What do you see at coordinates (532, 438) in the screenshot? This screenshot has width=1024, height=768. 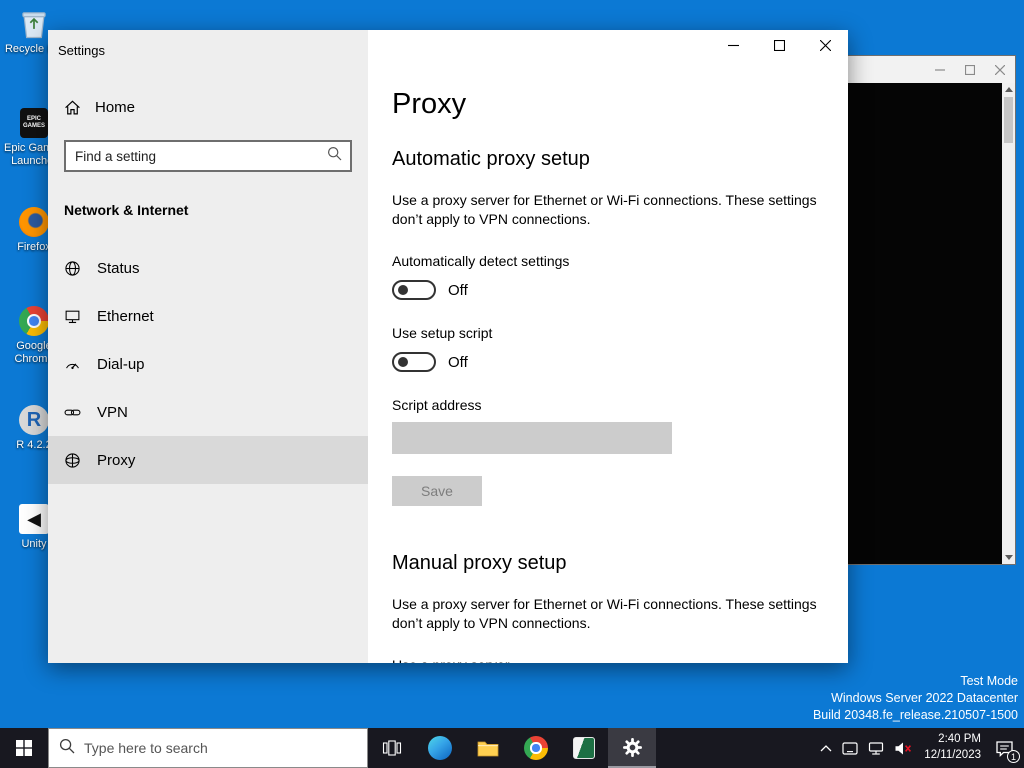 I see `script-address-input` at bounding box center [532, 438].